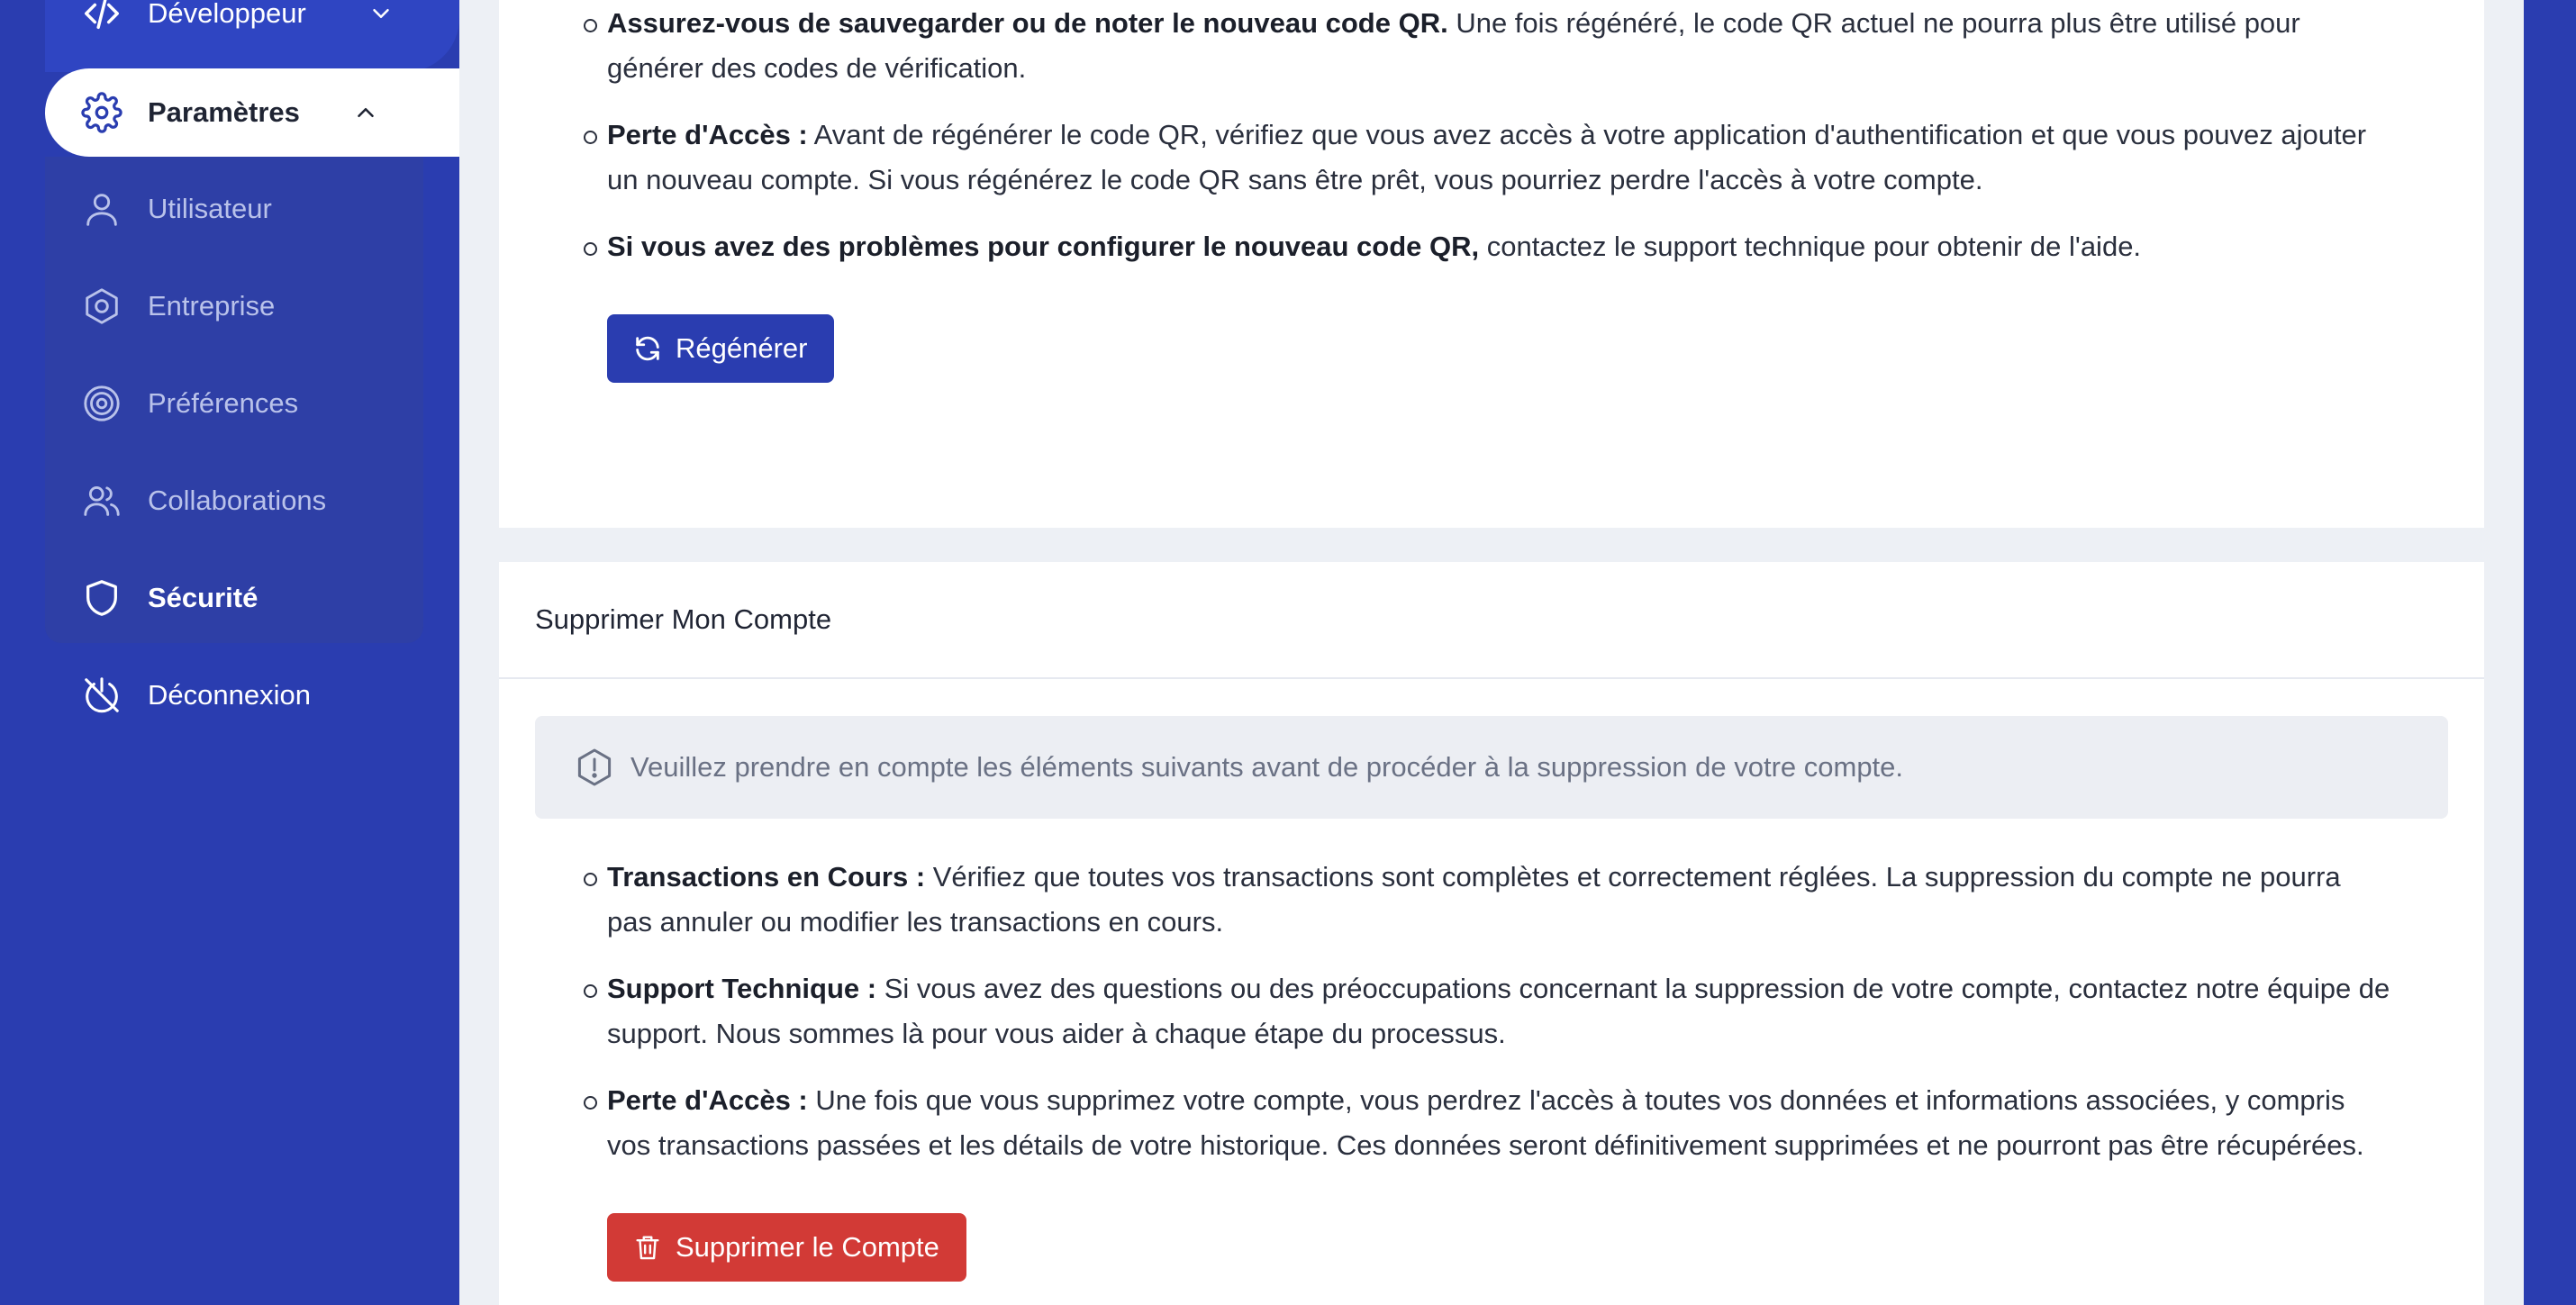  Describe the element at coordinates (101, 306) in the screenshot. I see `hexagon-icon` at that location.